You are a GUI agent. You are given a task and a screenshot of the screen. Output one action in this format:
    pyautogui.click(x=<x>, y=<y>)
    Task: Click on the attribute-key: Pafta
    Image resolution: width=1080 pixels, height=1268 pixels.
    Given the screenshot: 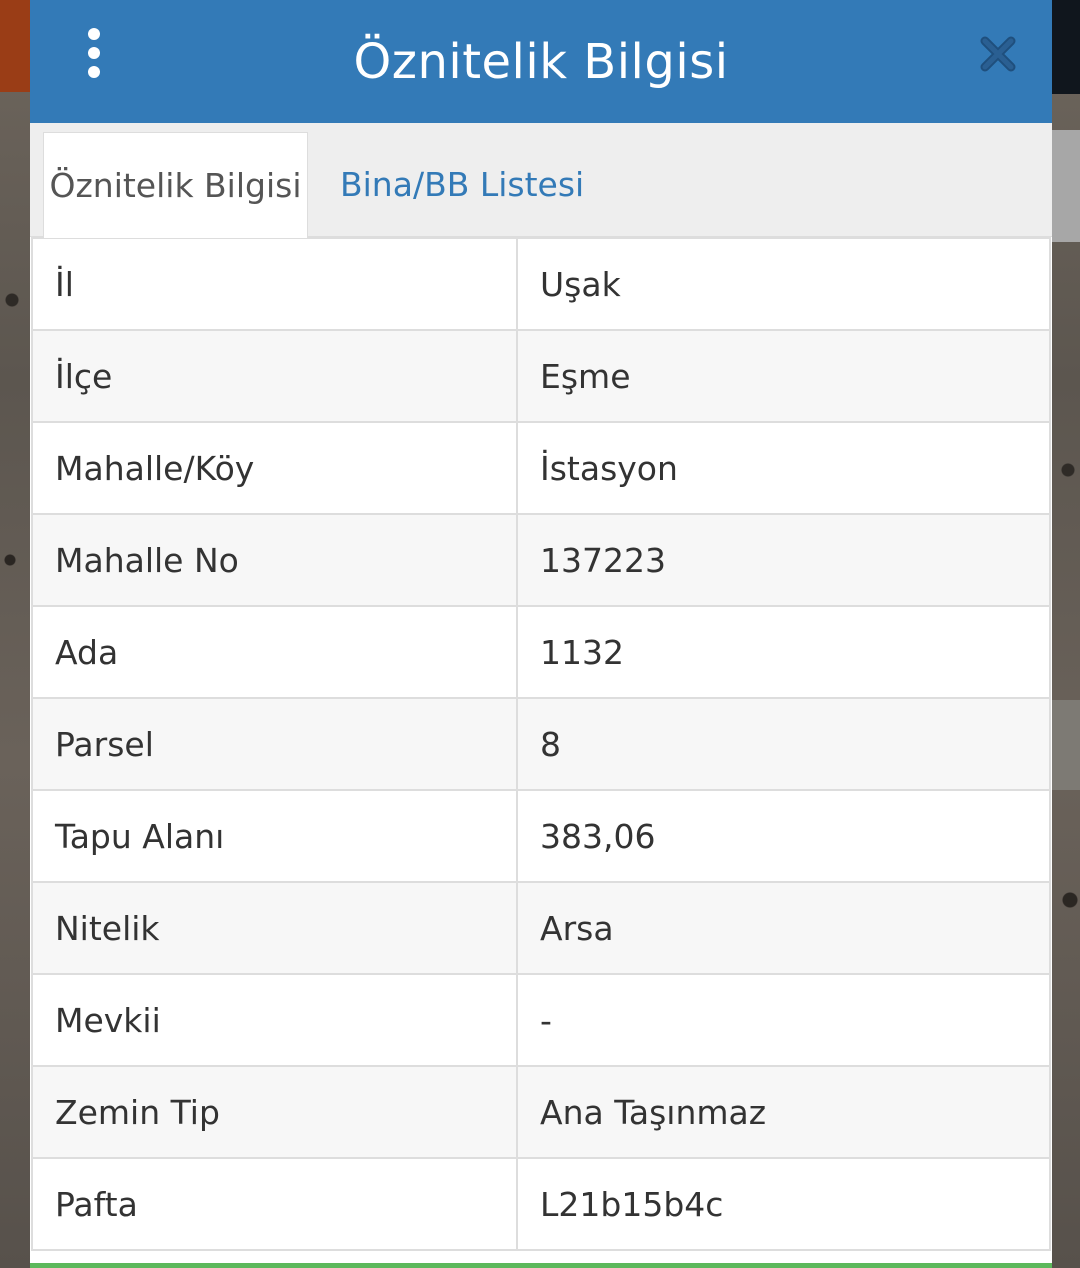 What is the action you would take?
    pyautogui.click(x=274, y=1204)
    